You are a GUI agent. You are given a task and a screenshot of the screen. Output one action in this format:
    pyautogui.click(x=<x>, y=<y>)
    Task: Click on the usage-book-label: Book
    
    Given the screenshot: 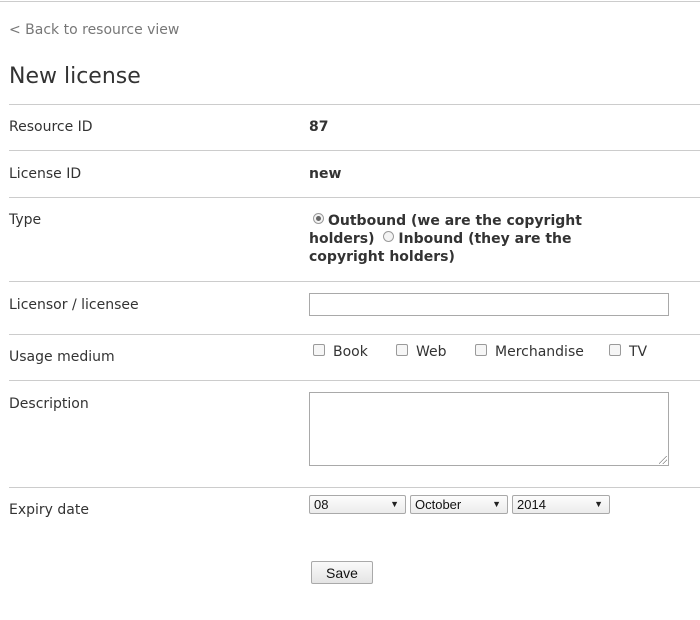 What is the action you would take?
    pyautogui.click(x=350, y=352)
    